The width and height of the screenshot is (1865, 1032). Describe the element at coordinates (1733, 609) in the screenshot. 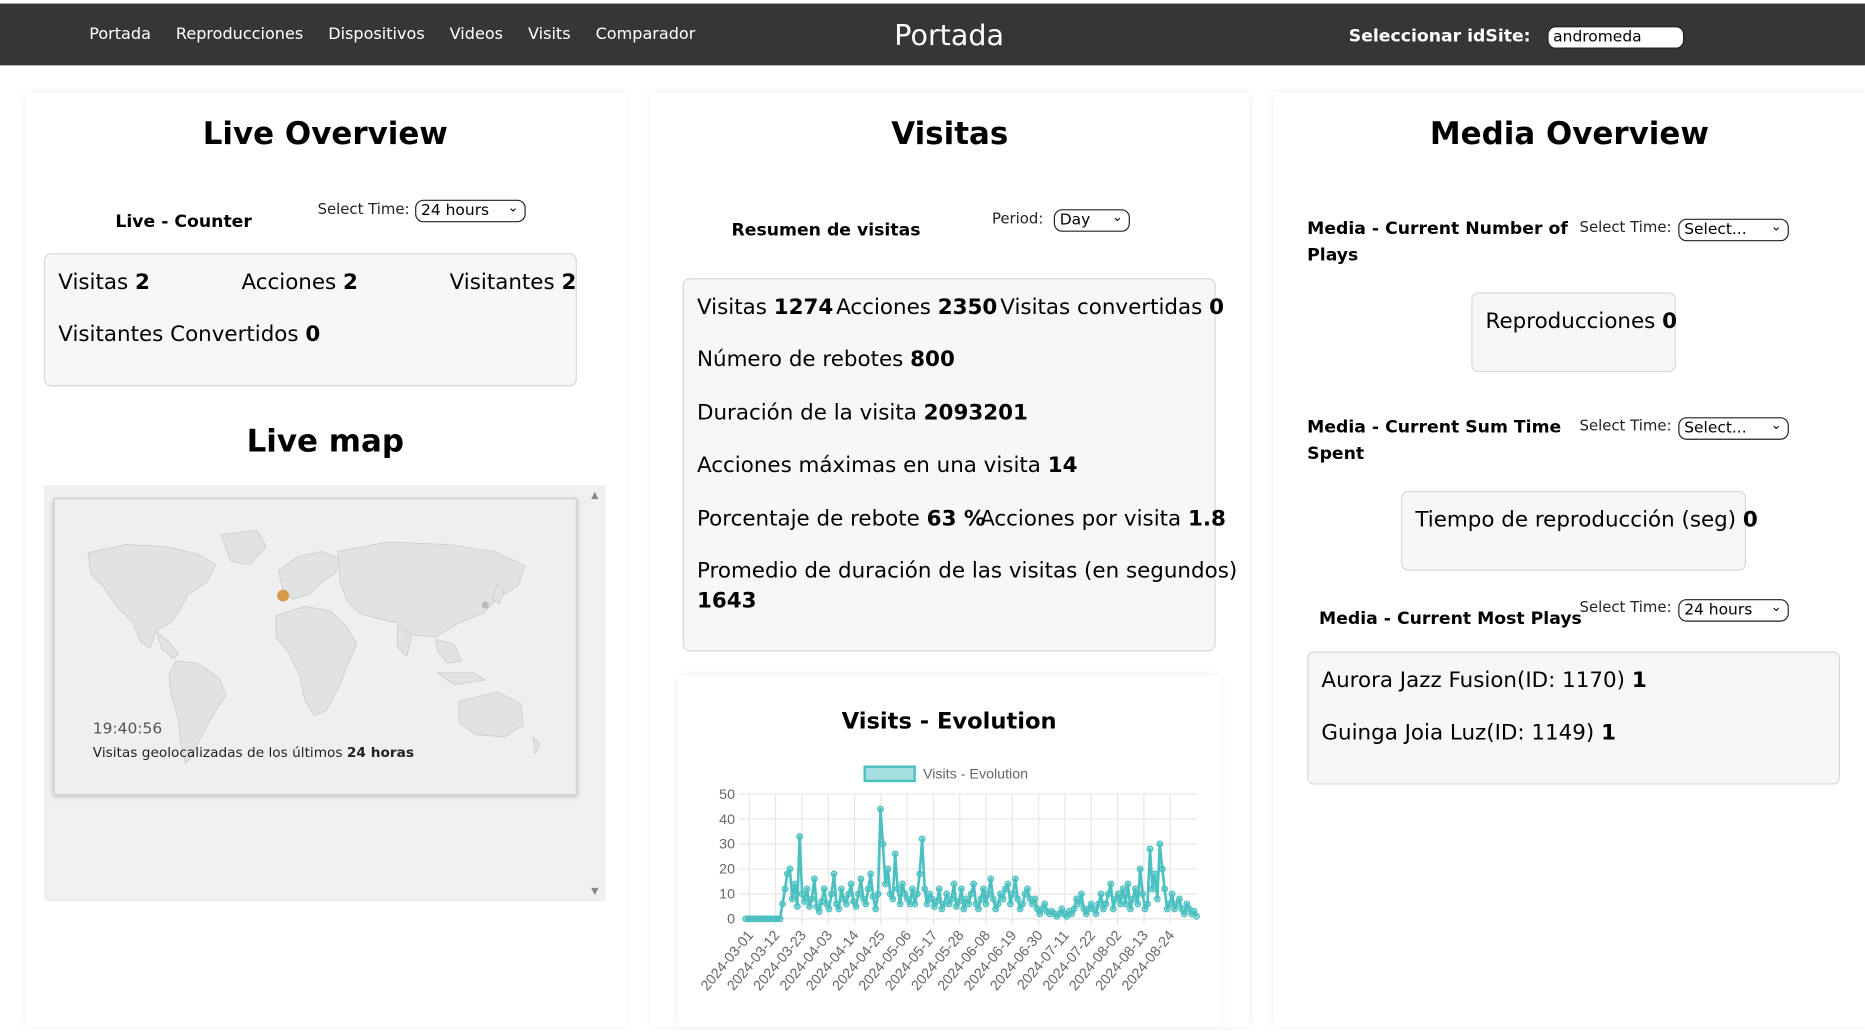

I see `media-most-time-select: 24 hours ⌄` at that location.